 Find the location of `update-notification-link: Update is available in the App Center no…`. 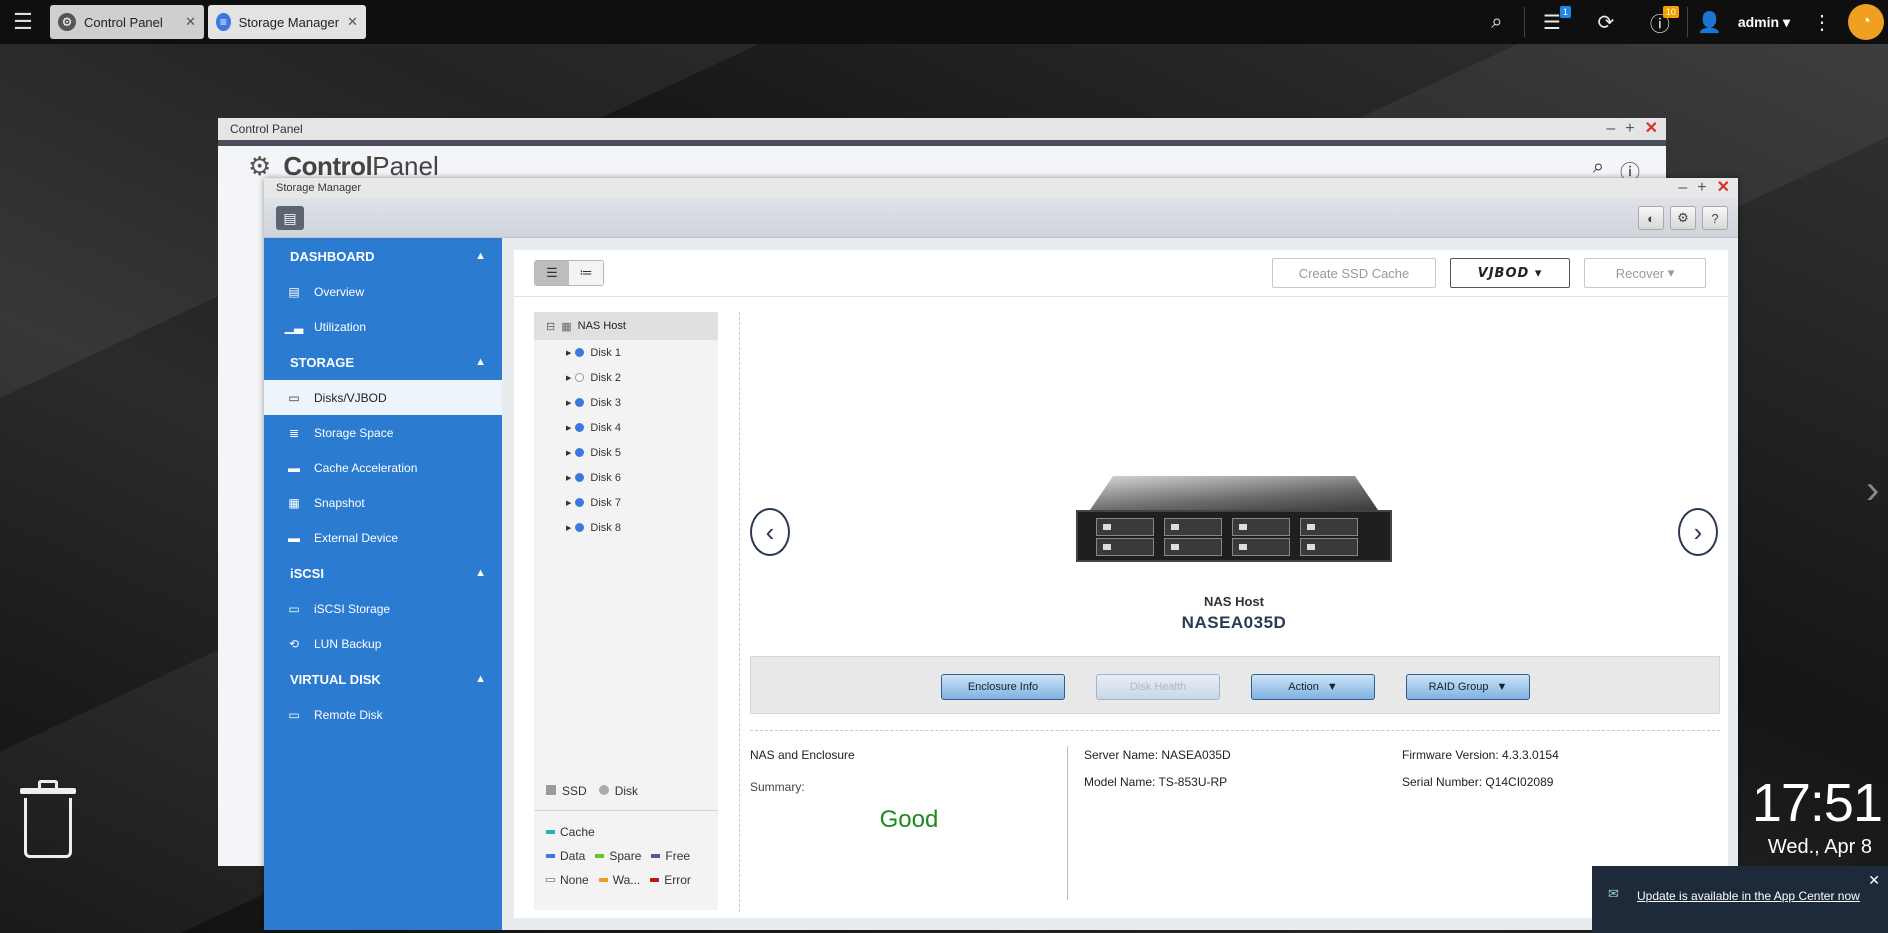

update-notification-link: Update is available in the App Center no… is located at coordinates (1752, 896).